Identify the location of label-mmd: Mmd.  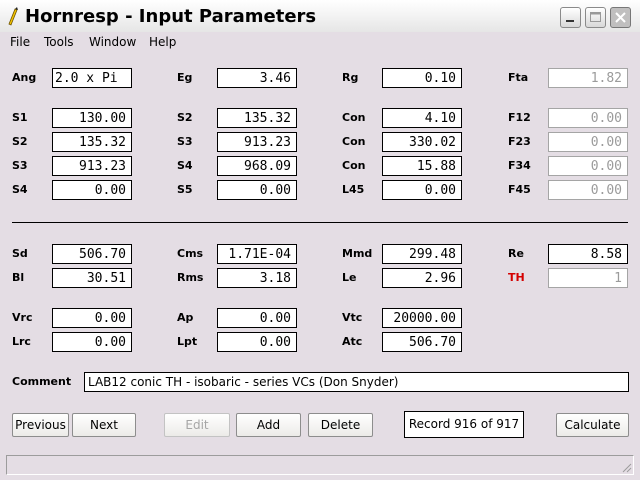
(357, 253).